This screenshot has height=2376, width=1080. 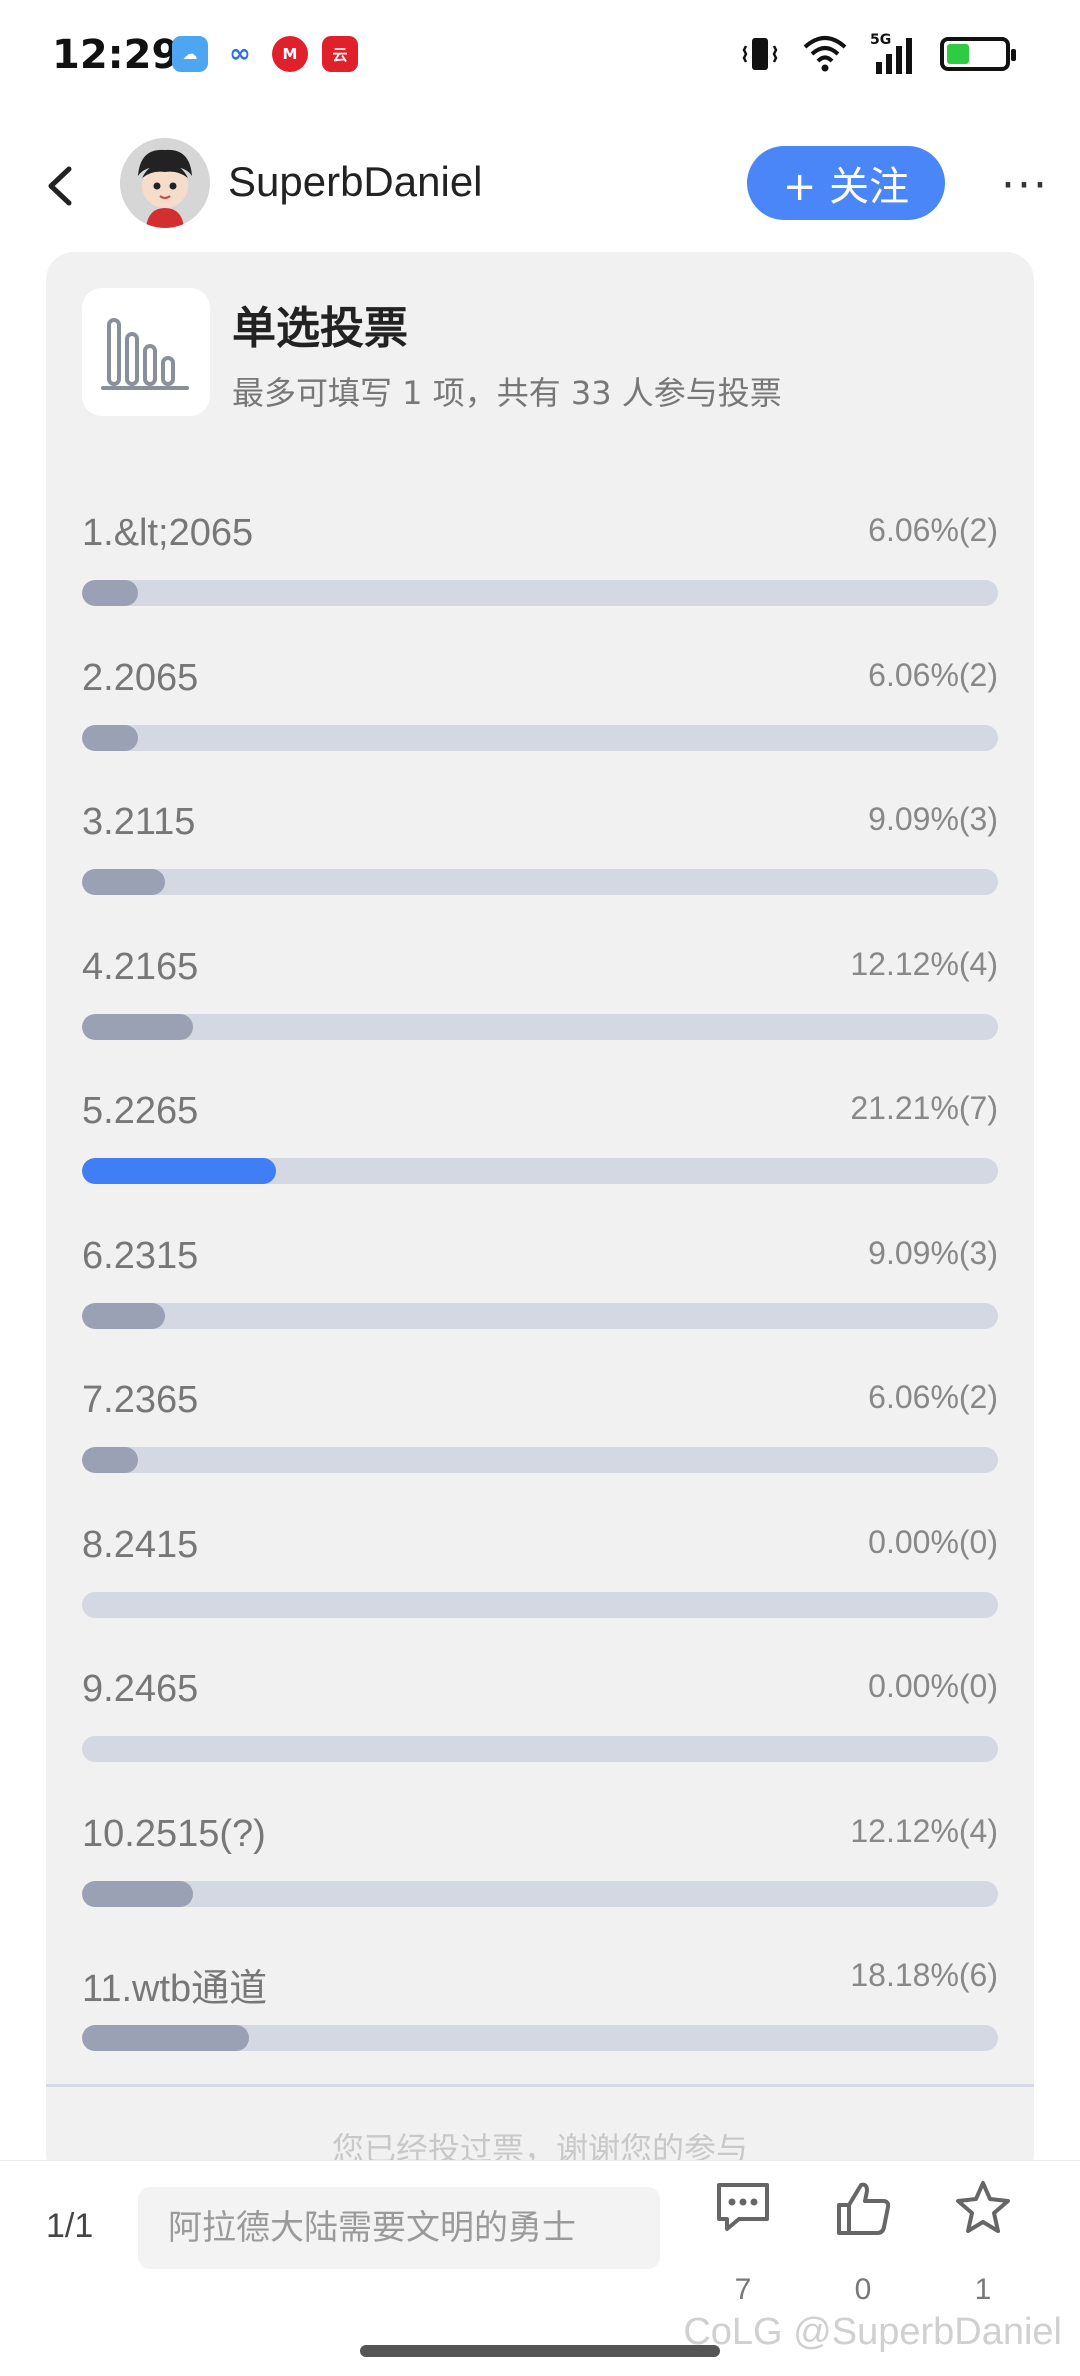 What do you see at coordinates (146, 352) in the screenshot?
I see `bar-chart-icon` at bounding box center [146, 352].